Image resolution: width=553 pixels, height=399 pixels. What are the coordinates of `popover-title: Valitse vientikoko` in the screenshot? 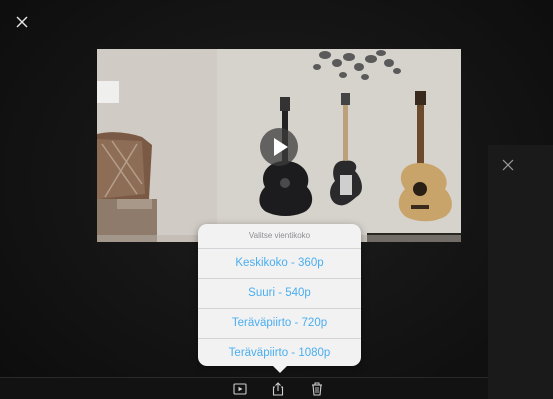 It's located at (279, 236).